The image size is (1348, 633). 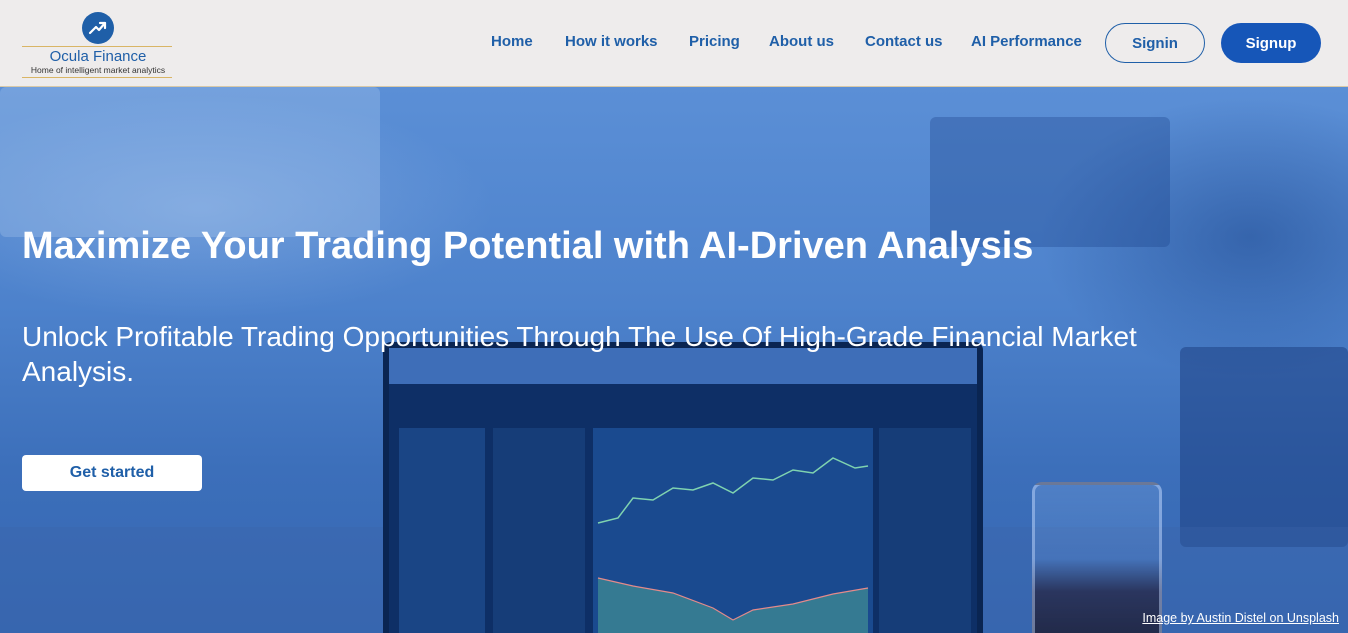 I want to click on nav-ai-performance: AI Performance, so click(x=1026, y=41).